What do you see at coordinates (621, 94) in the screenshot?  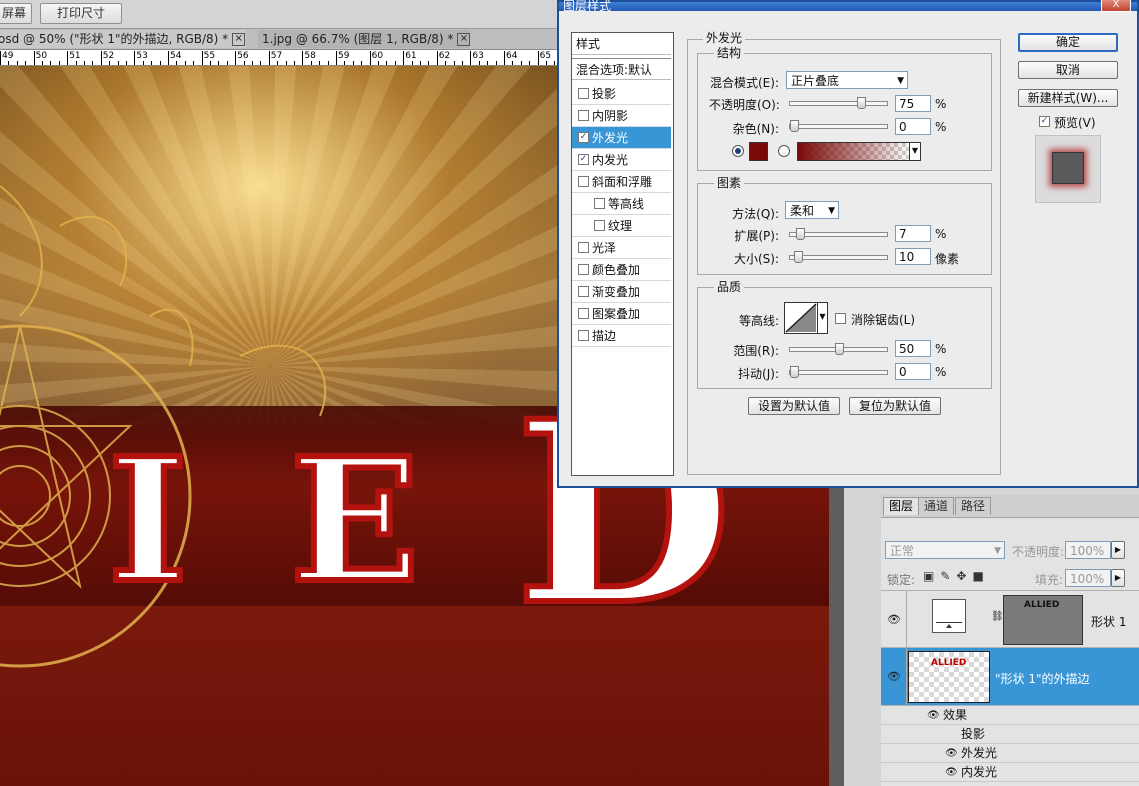 I see `style-item: 投影` at bounding box center [621, 94].